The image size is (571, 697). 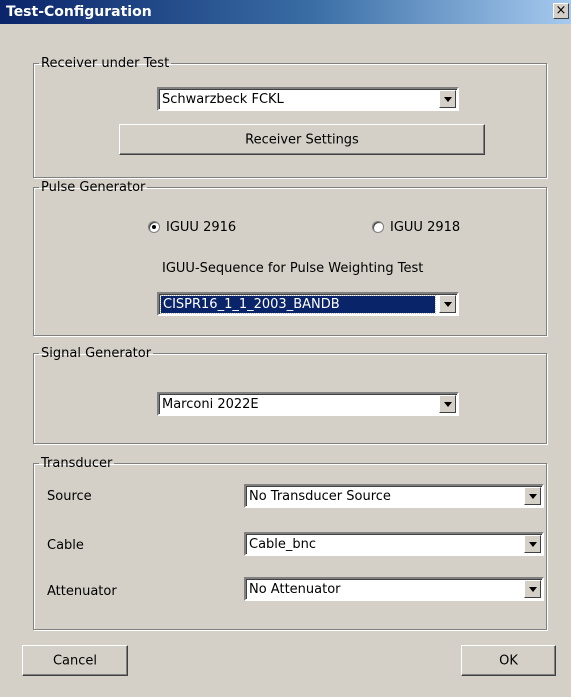 What do you see at coordinates (308, 404) in the screenshot?
I see `signal-dropdown: Marconi 2022E` at bounding box center [308, 404].